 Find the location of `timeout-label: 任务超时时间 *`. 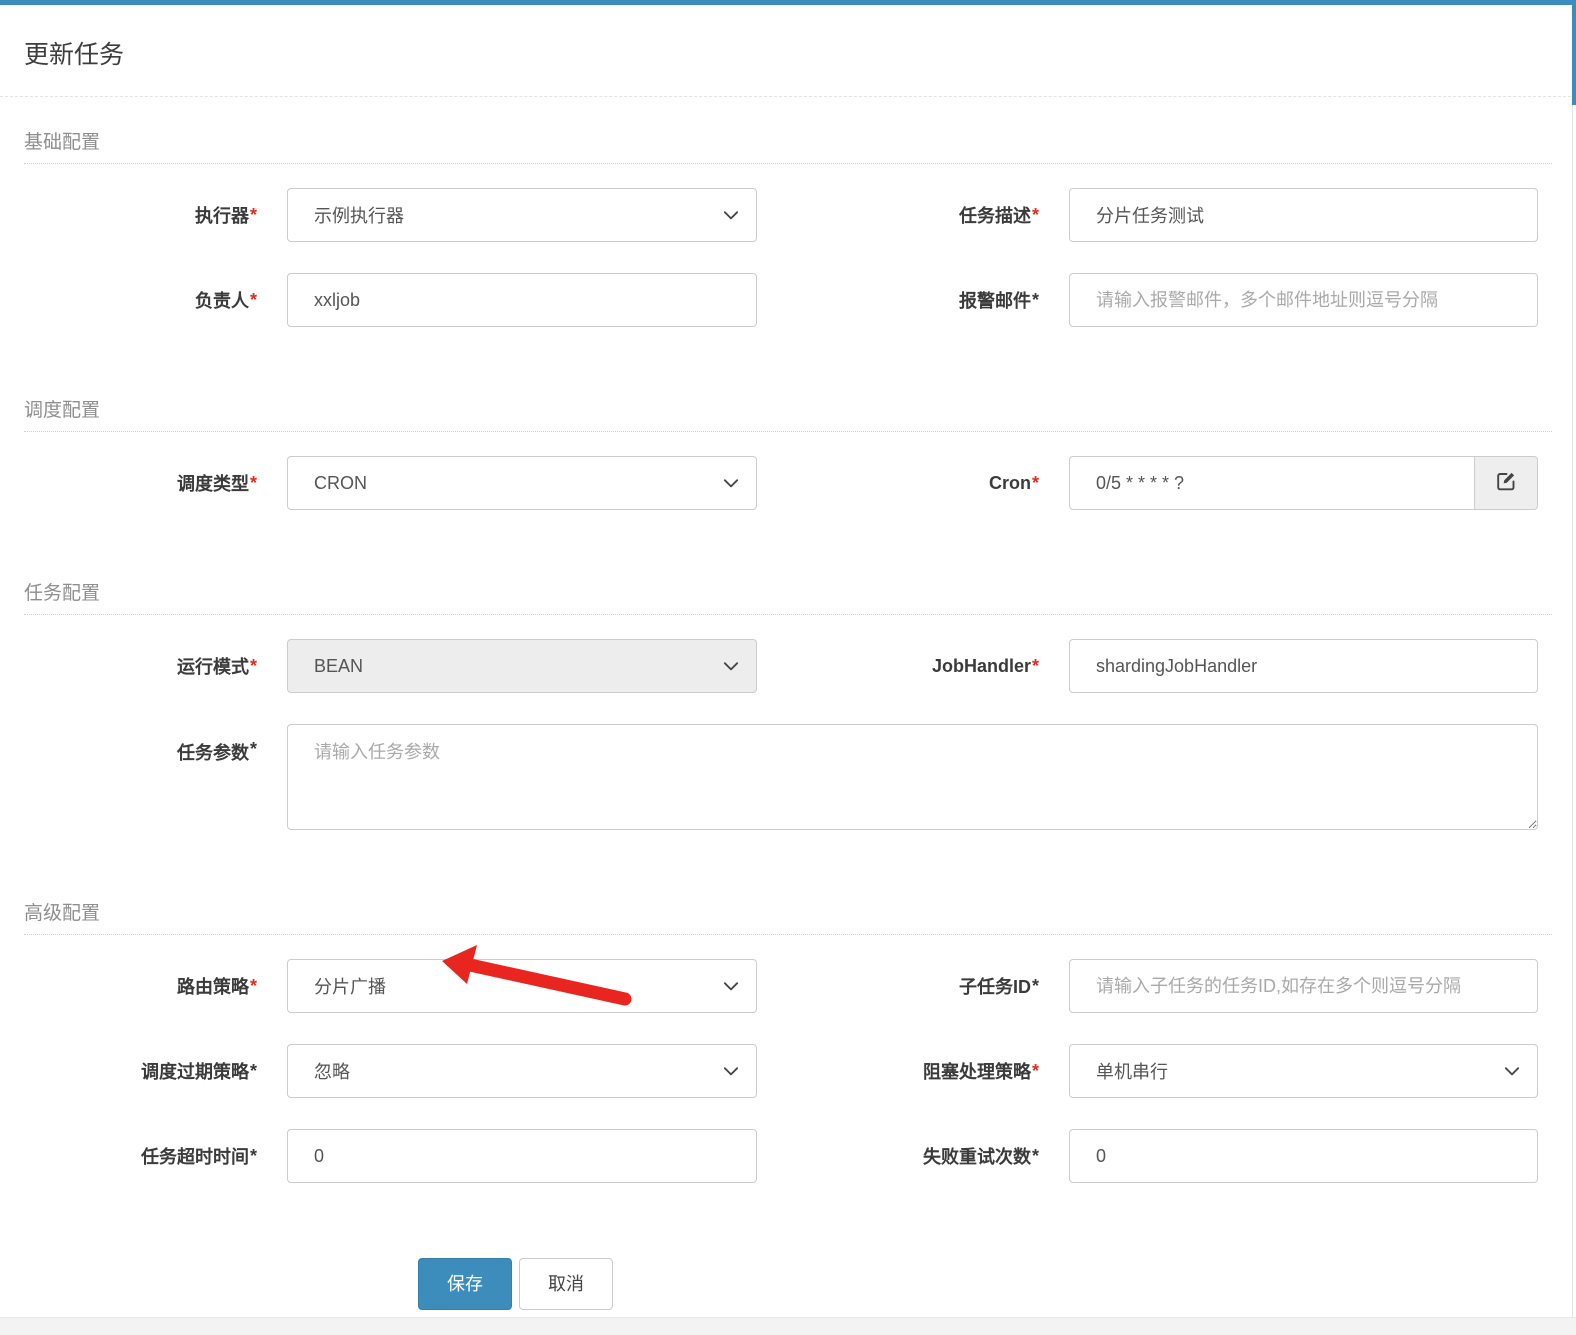

timeout-label: 任务超时时间 * is located at coordinates (198, 1156).